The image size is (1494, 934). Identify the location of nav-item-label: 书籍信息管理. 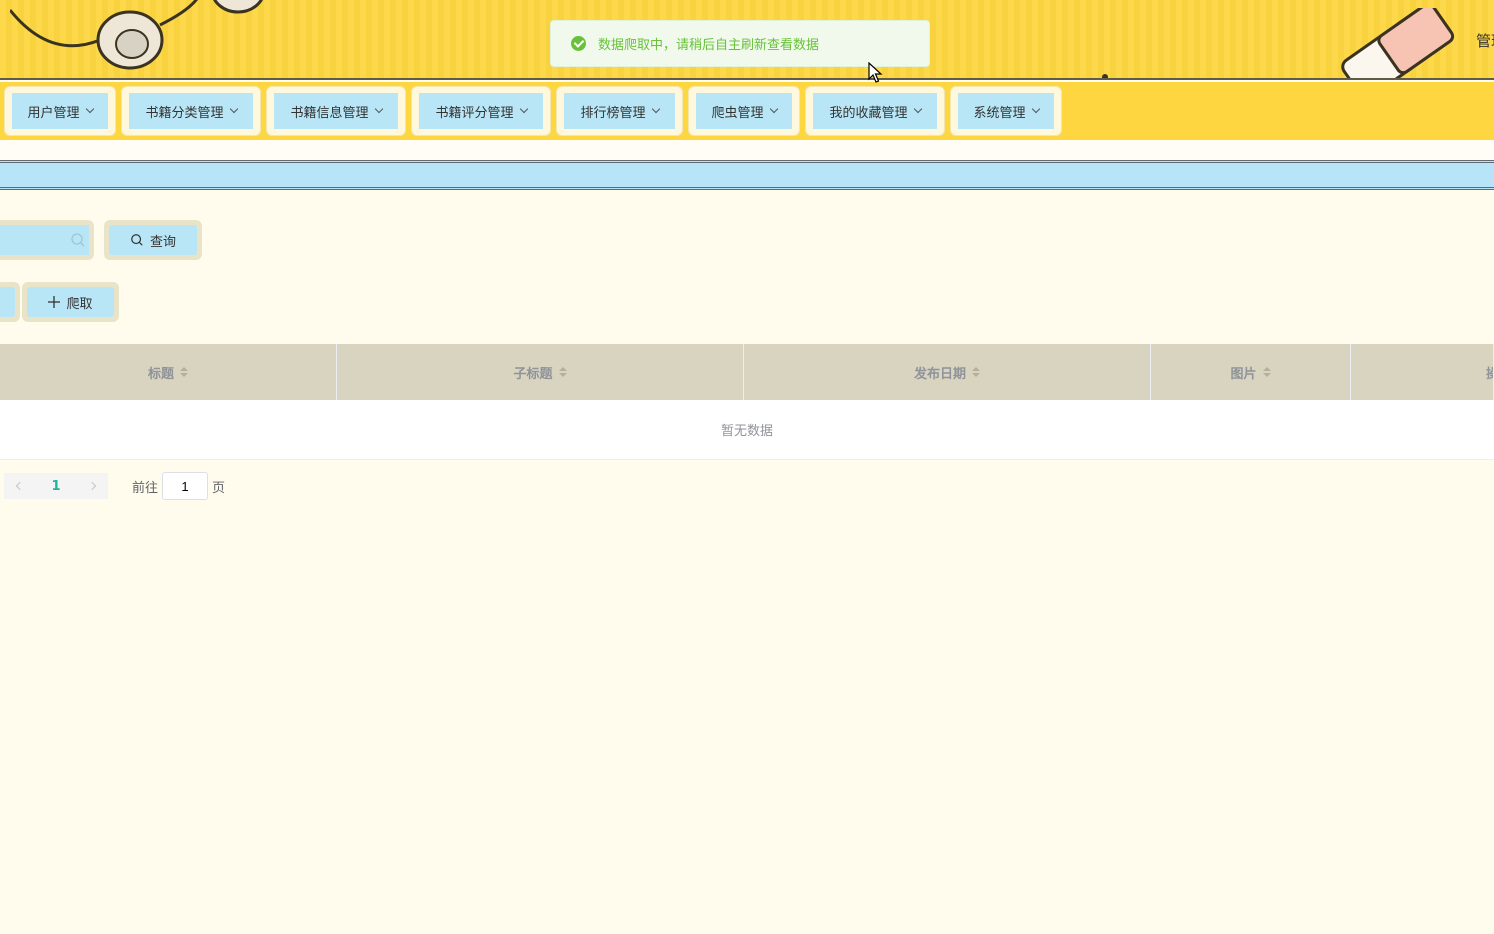
(329, 113).